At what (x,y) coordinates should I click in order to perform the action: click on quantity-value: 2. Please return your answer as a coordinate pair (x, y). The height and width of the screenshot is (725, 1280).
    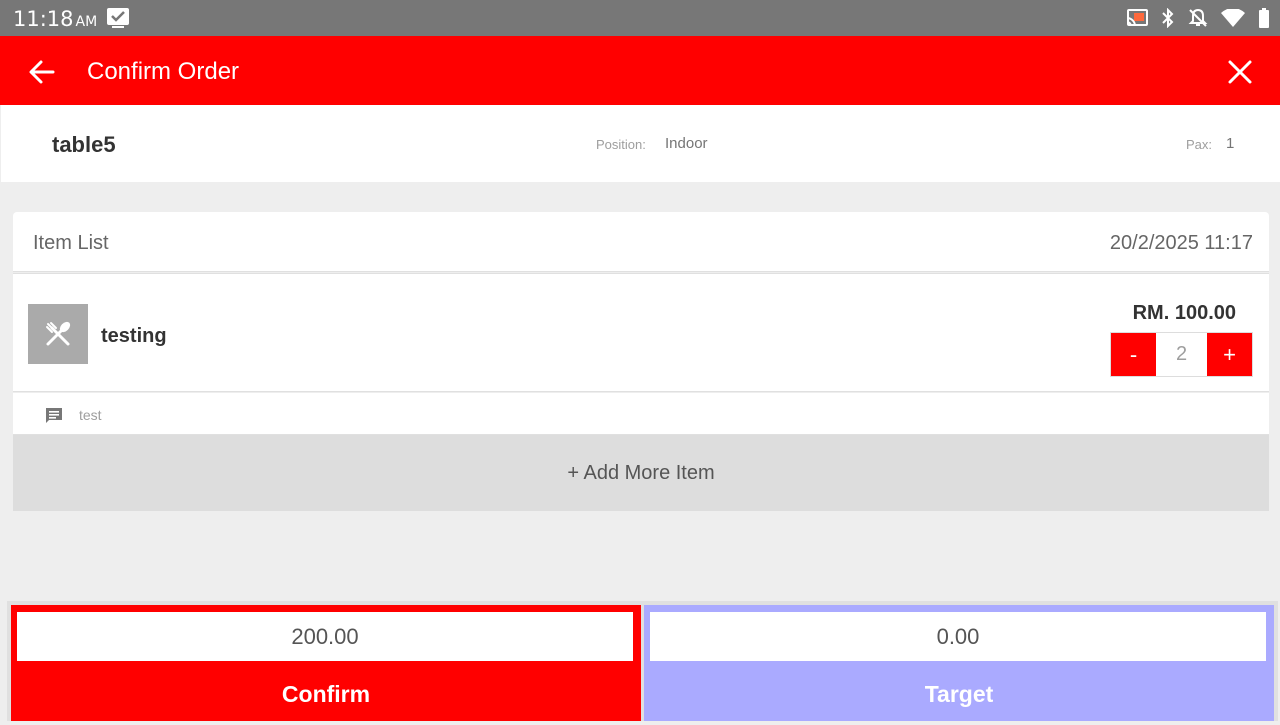
    Looking at the image, I should click on (1181, 354).